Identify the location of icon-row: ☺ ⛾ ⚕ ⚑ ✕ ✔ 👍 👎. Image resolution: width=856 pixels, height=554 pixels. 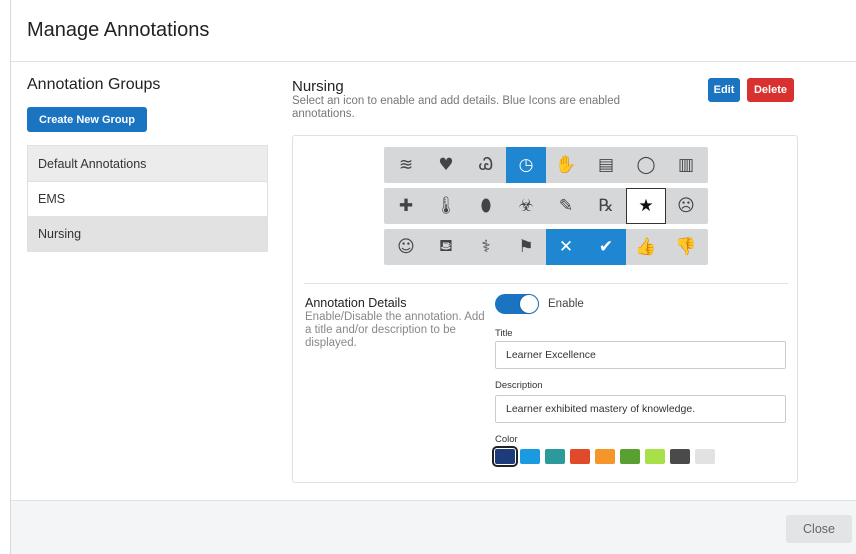
(546, 247).